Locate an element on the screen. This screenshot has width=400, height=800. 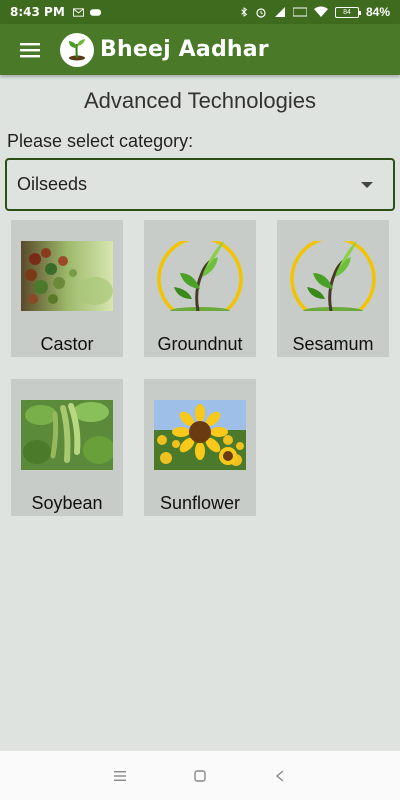
crop-label-sesamum: Sesamum is located at coordinates (333, 344).